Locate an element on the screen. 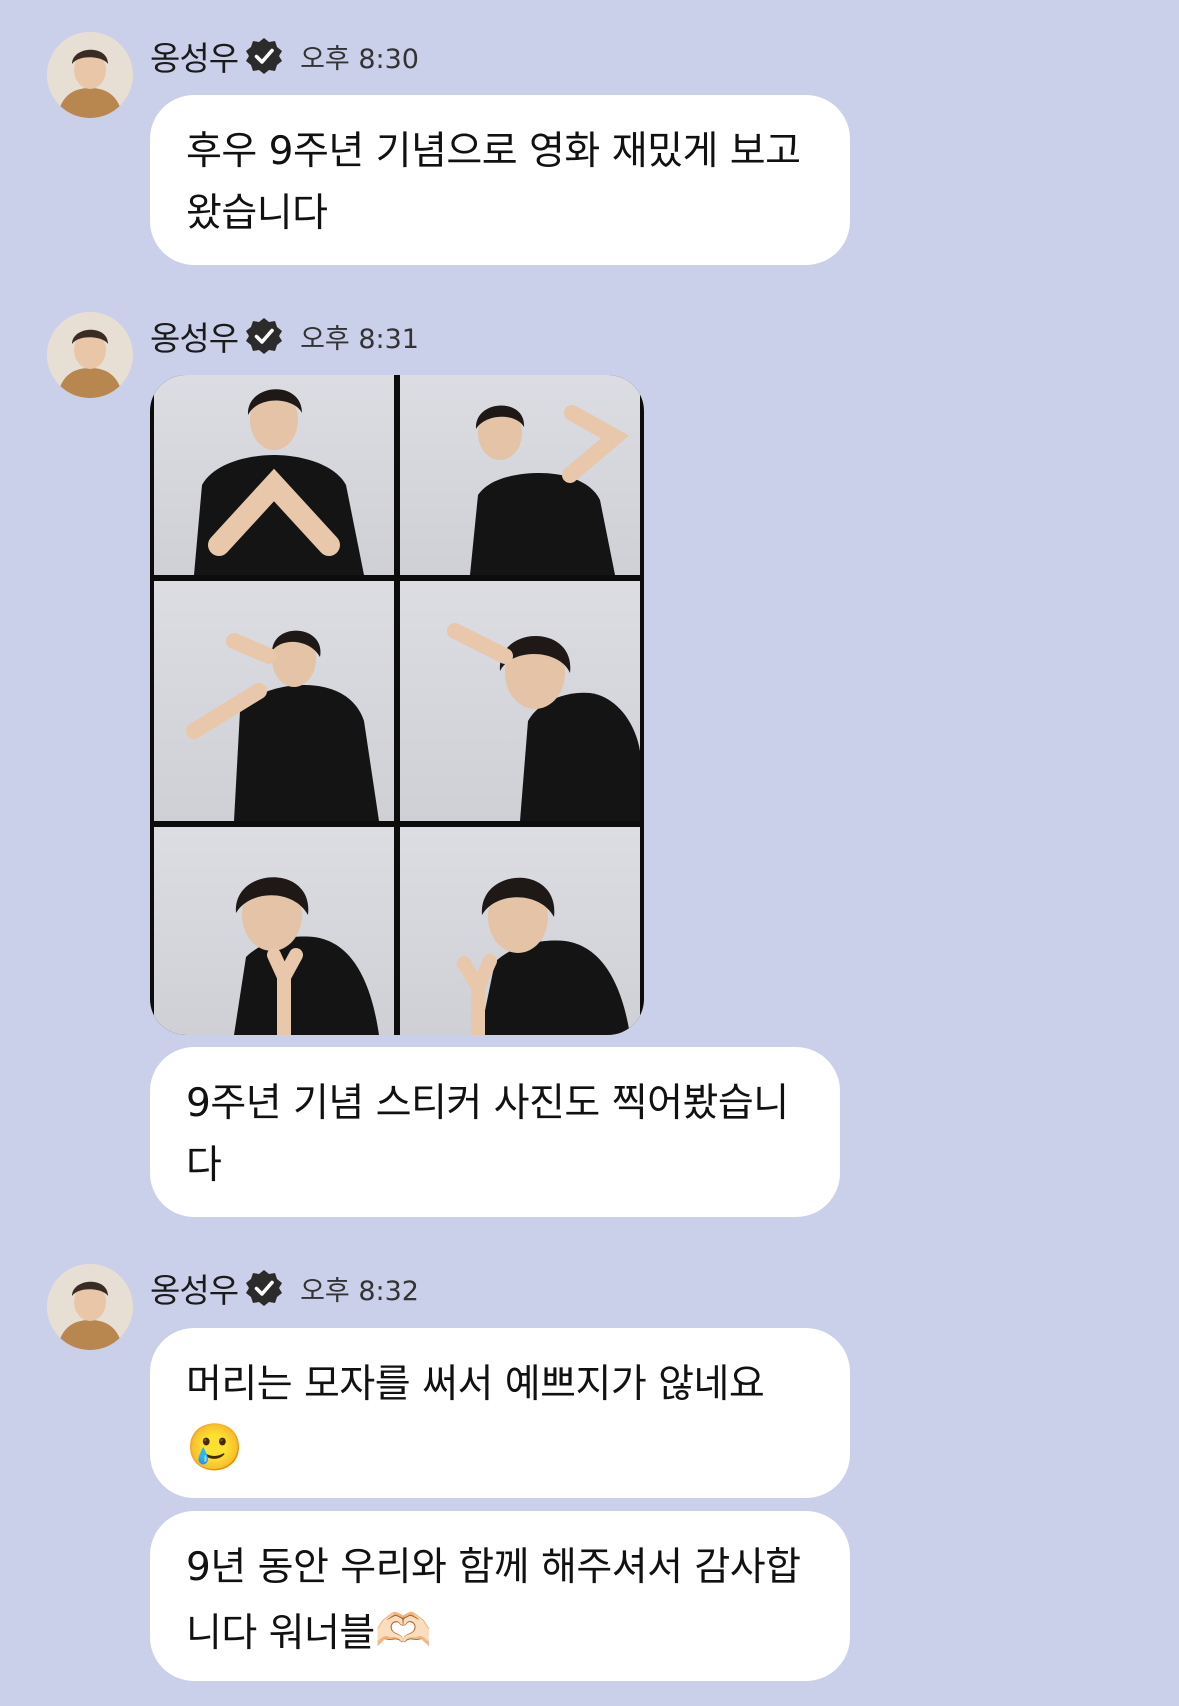  message-header: 옹성우 오후 8:30 is located at coordinates (284, 56).